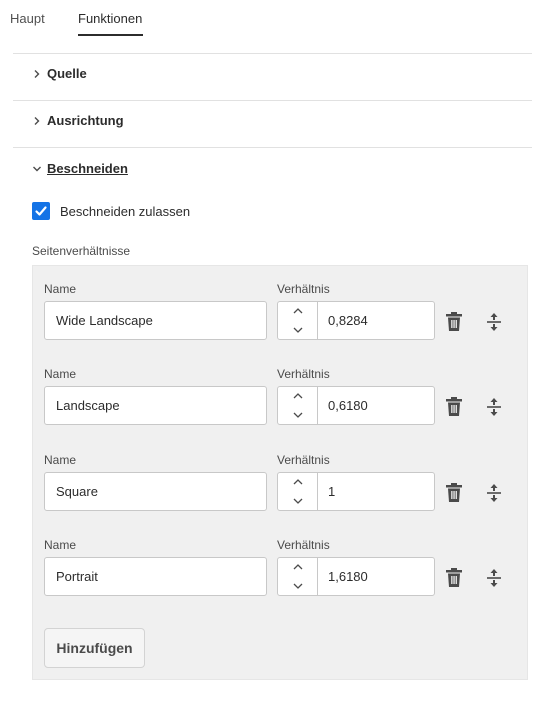 This screenshot has width=549, height=717. I want to click on aspect-ratios-label: Seitenverhältnisse, so click(81, 251).